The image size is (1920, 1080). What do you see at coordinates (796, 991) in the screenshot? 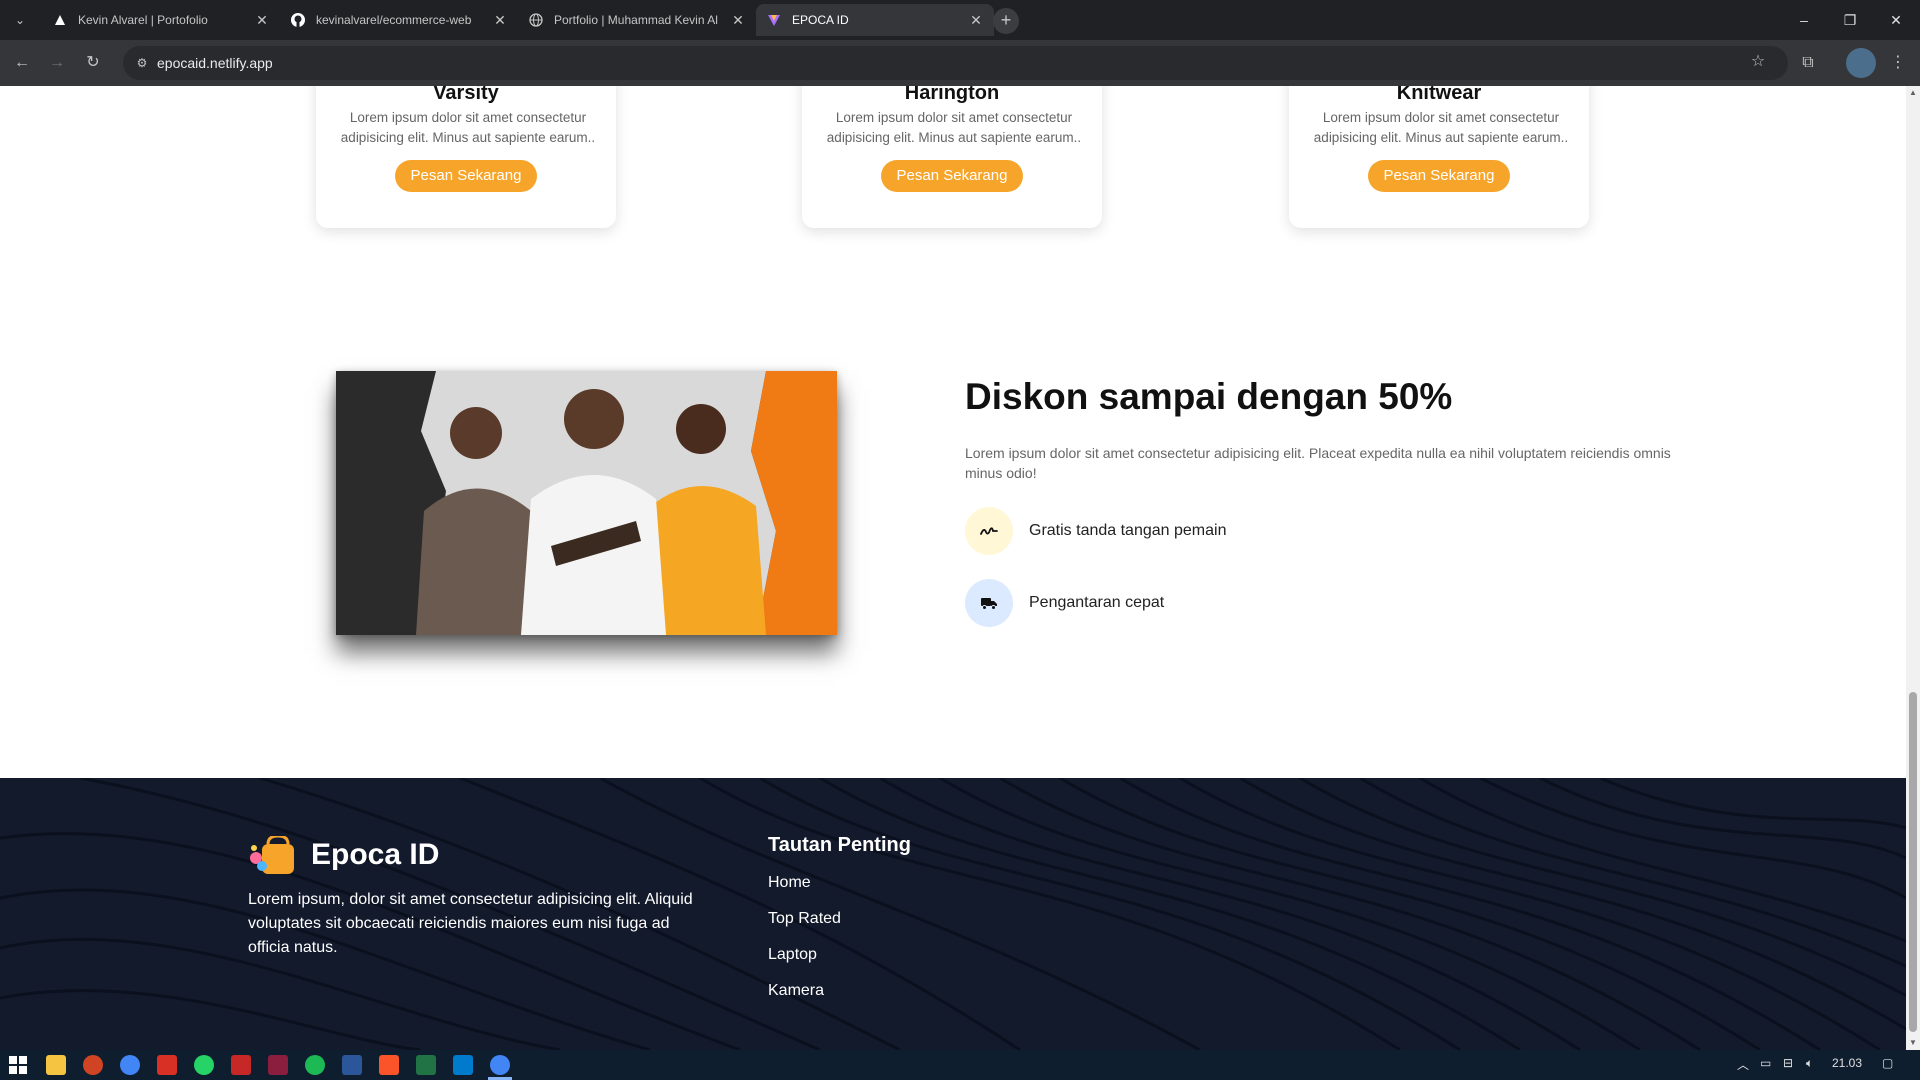
I see `footer-link-kamera: Kamera` at bounding box center [796, 991].